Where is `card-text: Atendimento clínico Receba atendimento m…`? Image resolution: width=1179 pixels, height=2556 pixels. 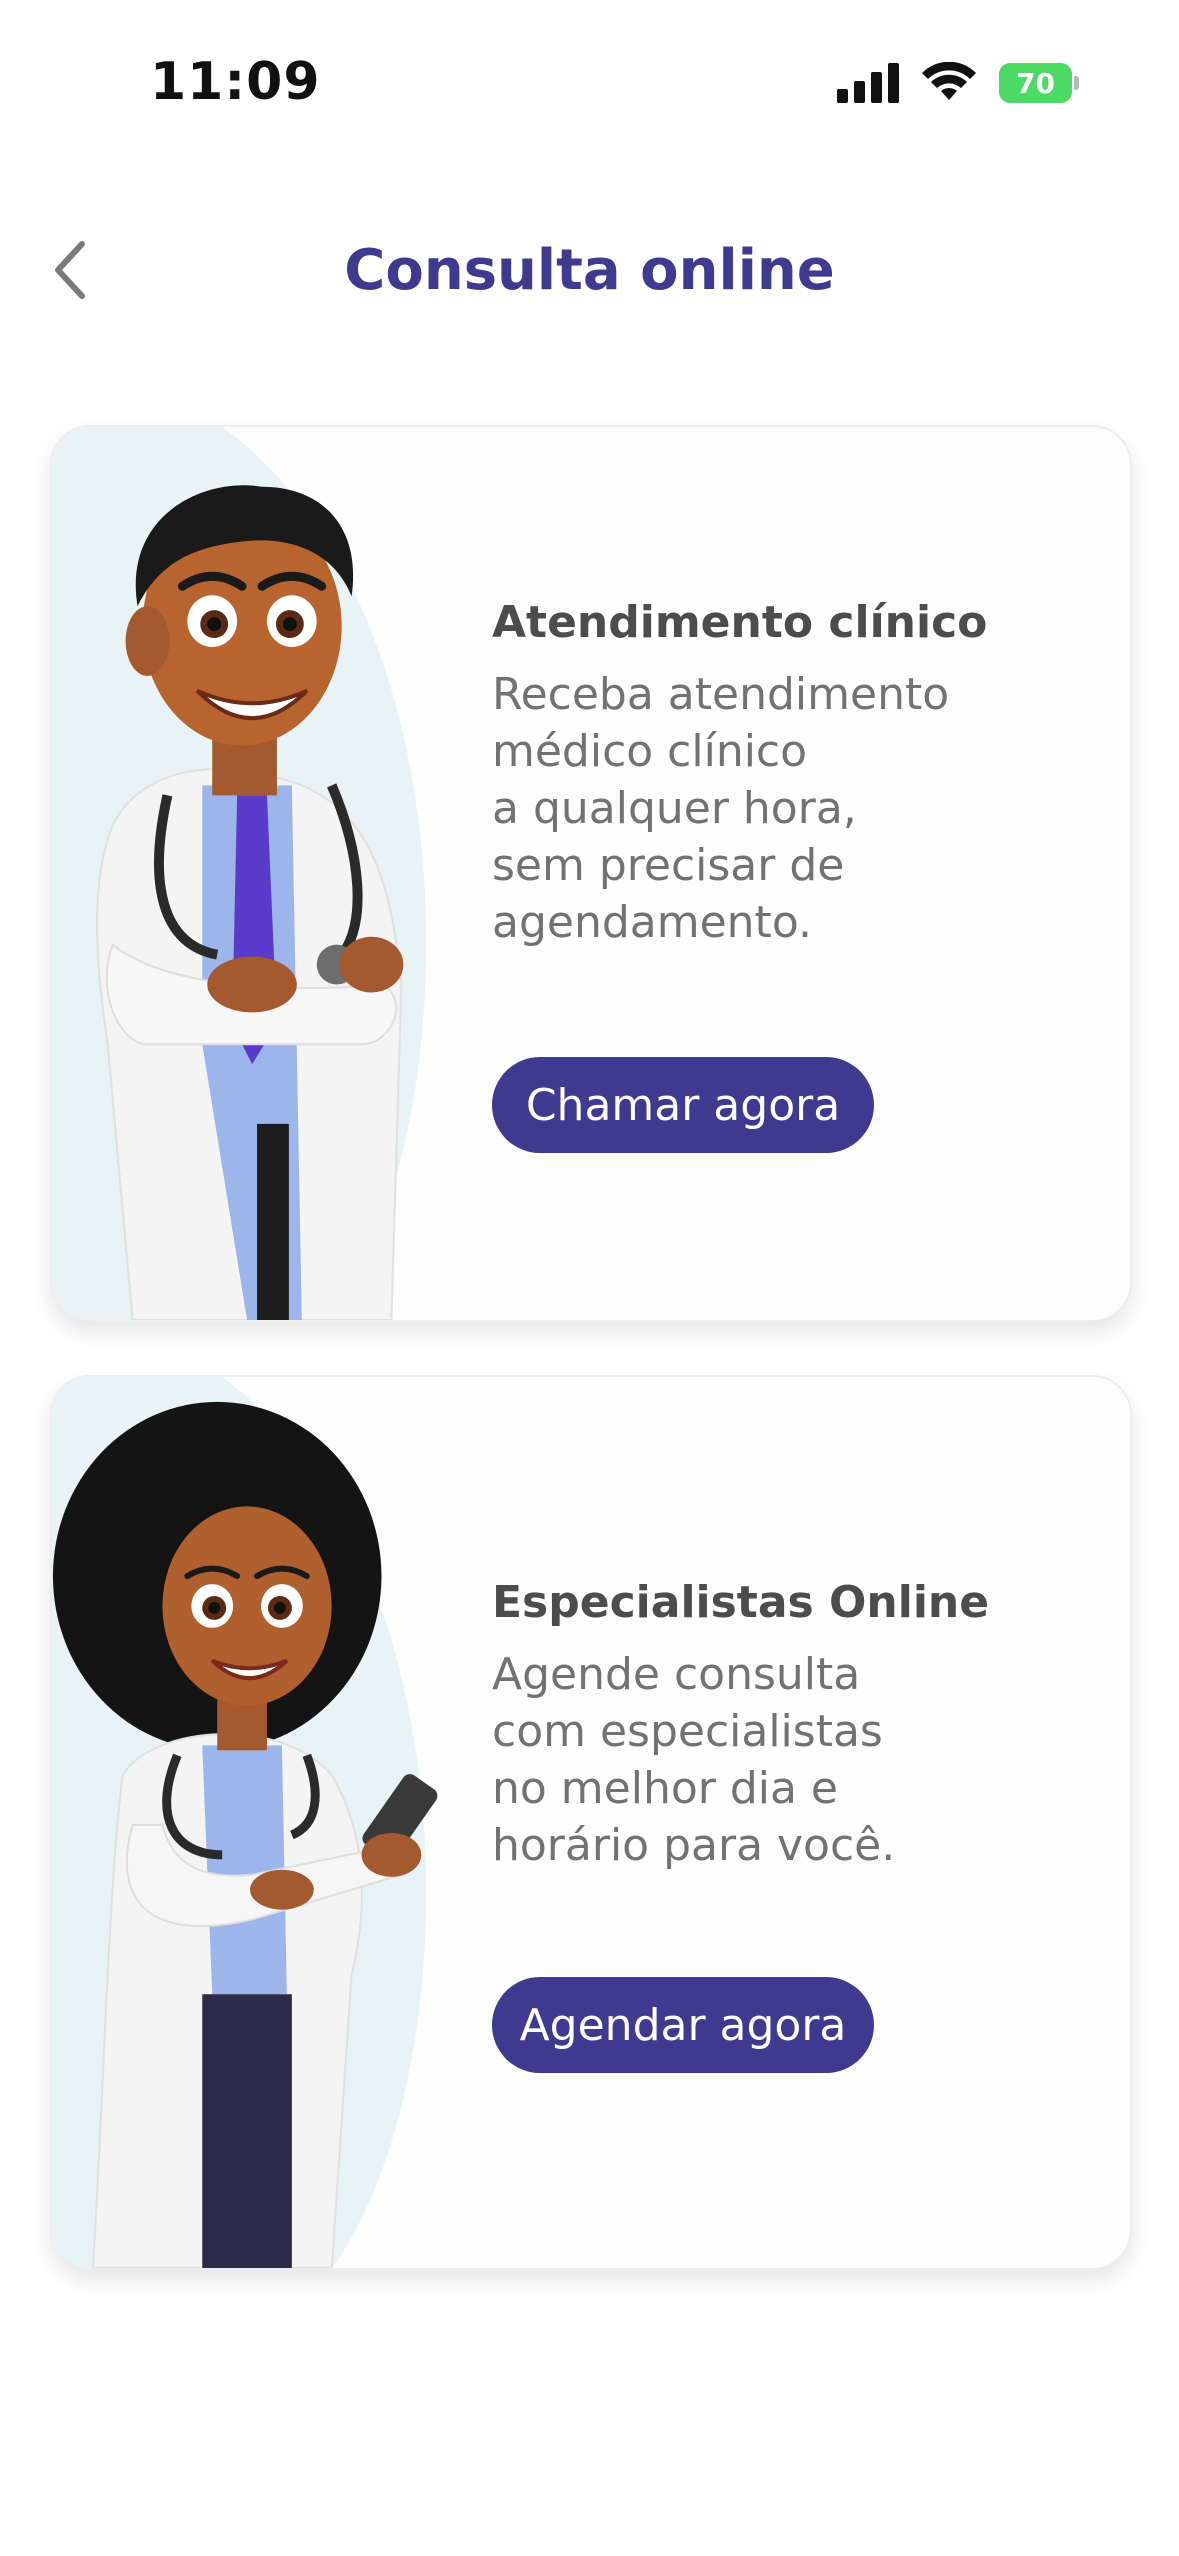 card-text: Atendimento clínico Receba atendimento m… is located at coordinates (792, 774).